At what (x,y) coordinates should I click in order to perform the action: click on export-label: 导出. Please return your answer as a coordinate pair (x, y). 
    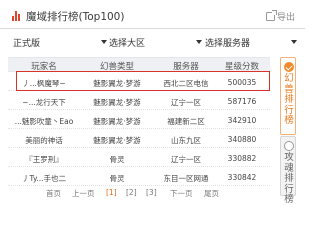
    Looking at the image, I should click on (286, 18).